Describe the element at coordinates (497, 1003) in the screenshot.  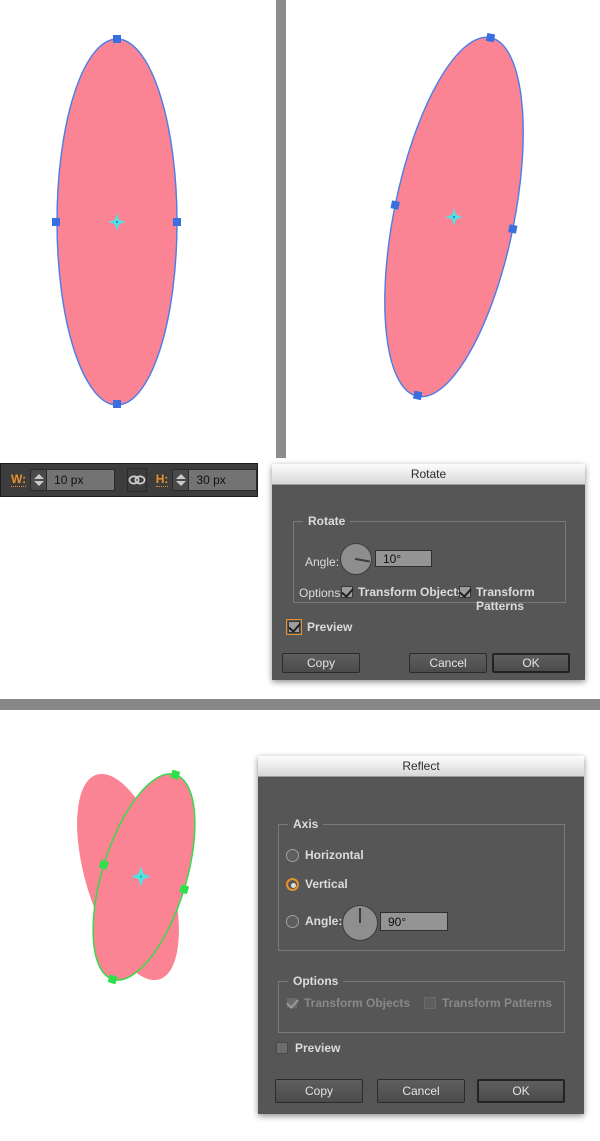
I see `reflect-transform-patterns-label: Transform Patterns` at that location.